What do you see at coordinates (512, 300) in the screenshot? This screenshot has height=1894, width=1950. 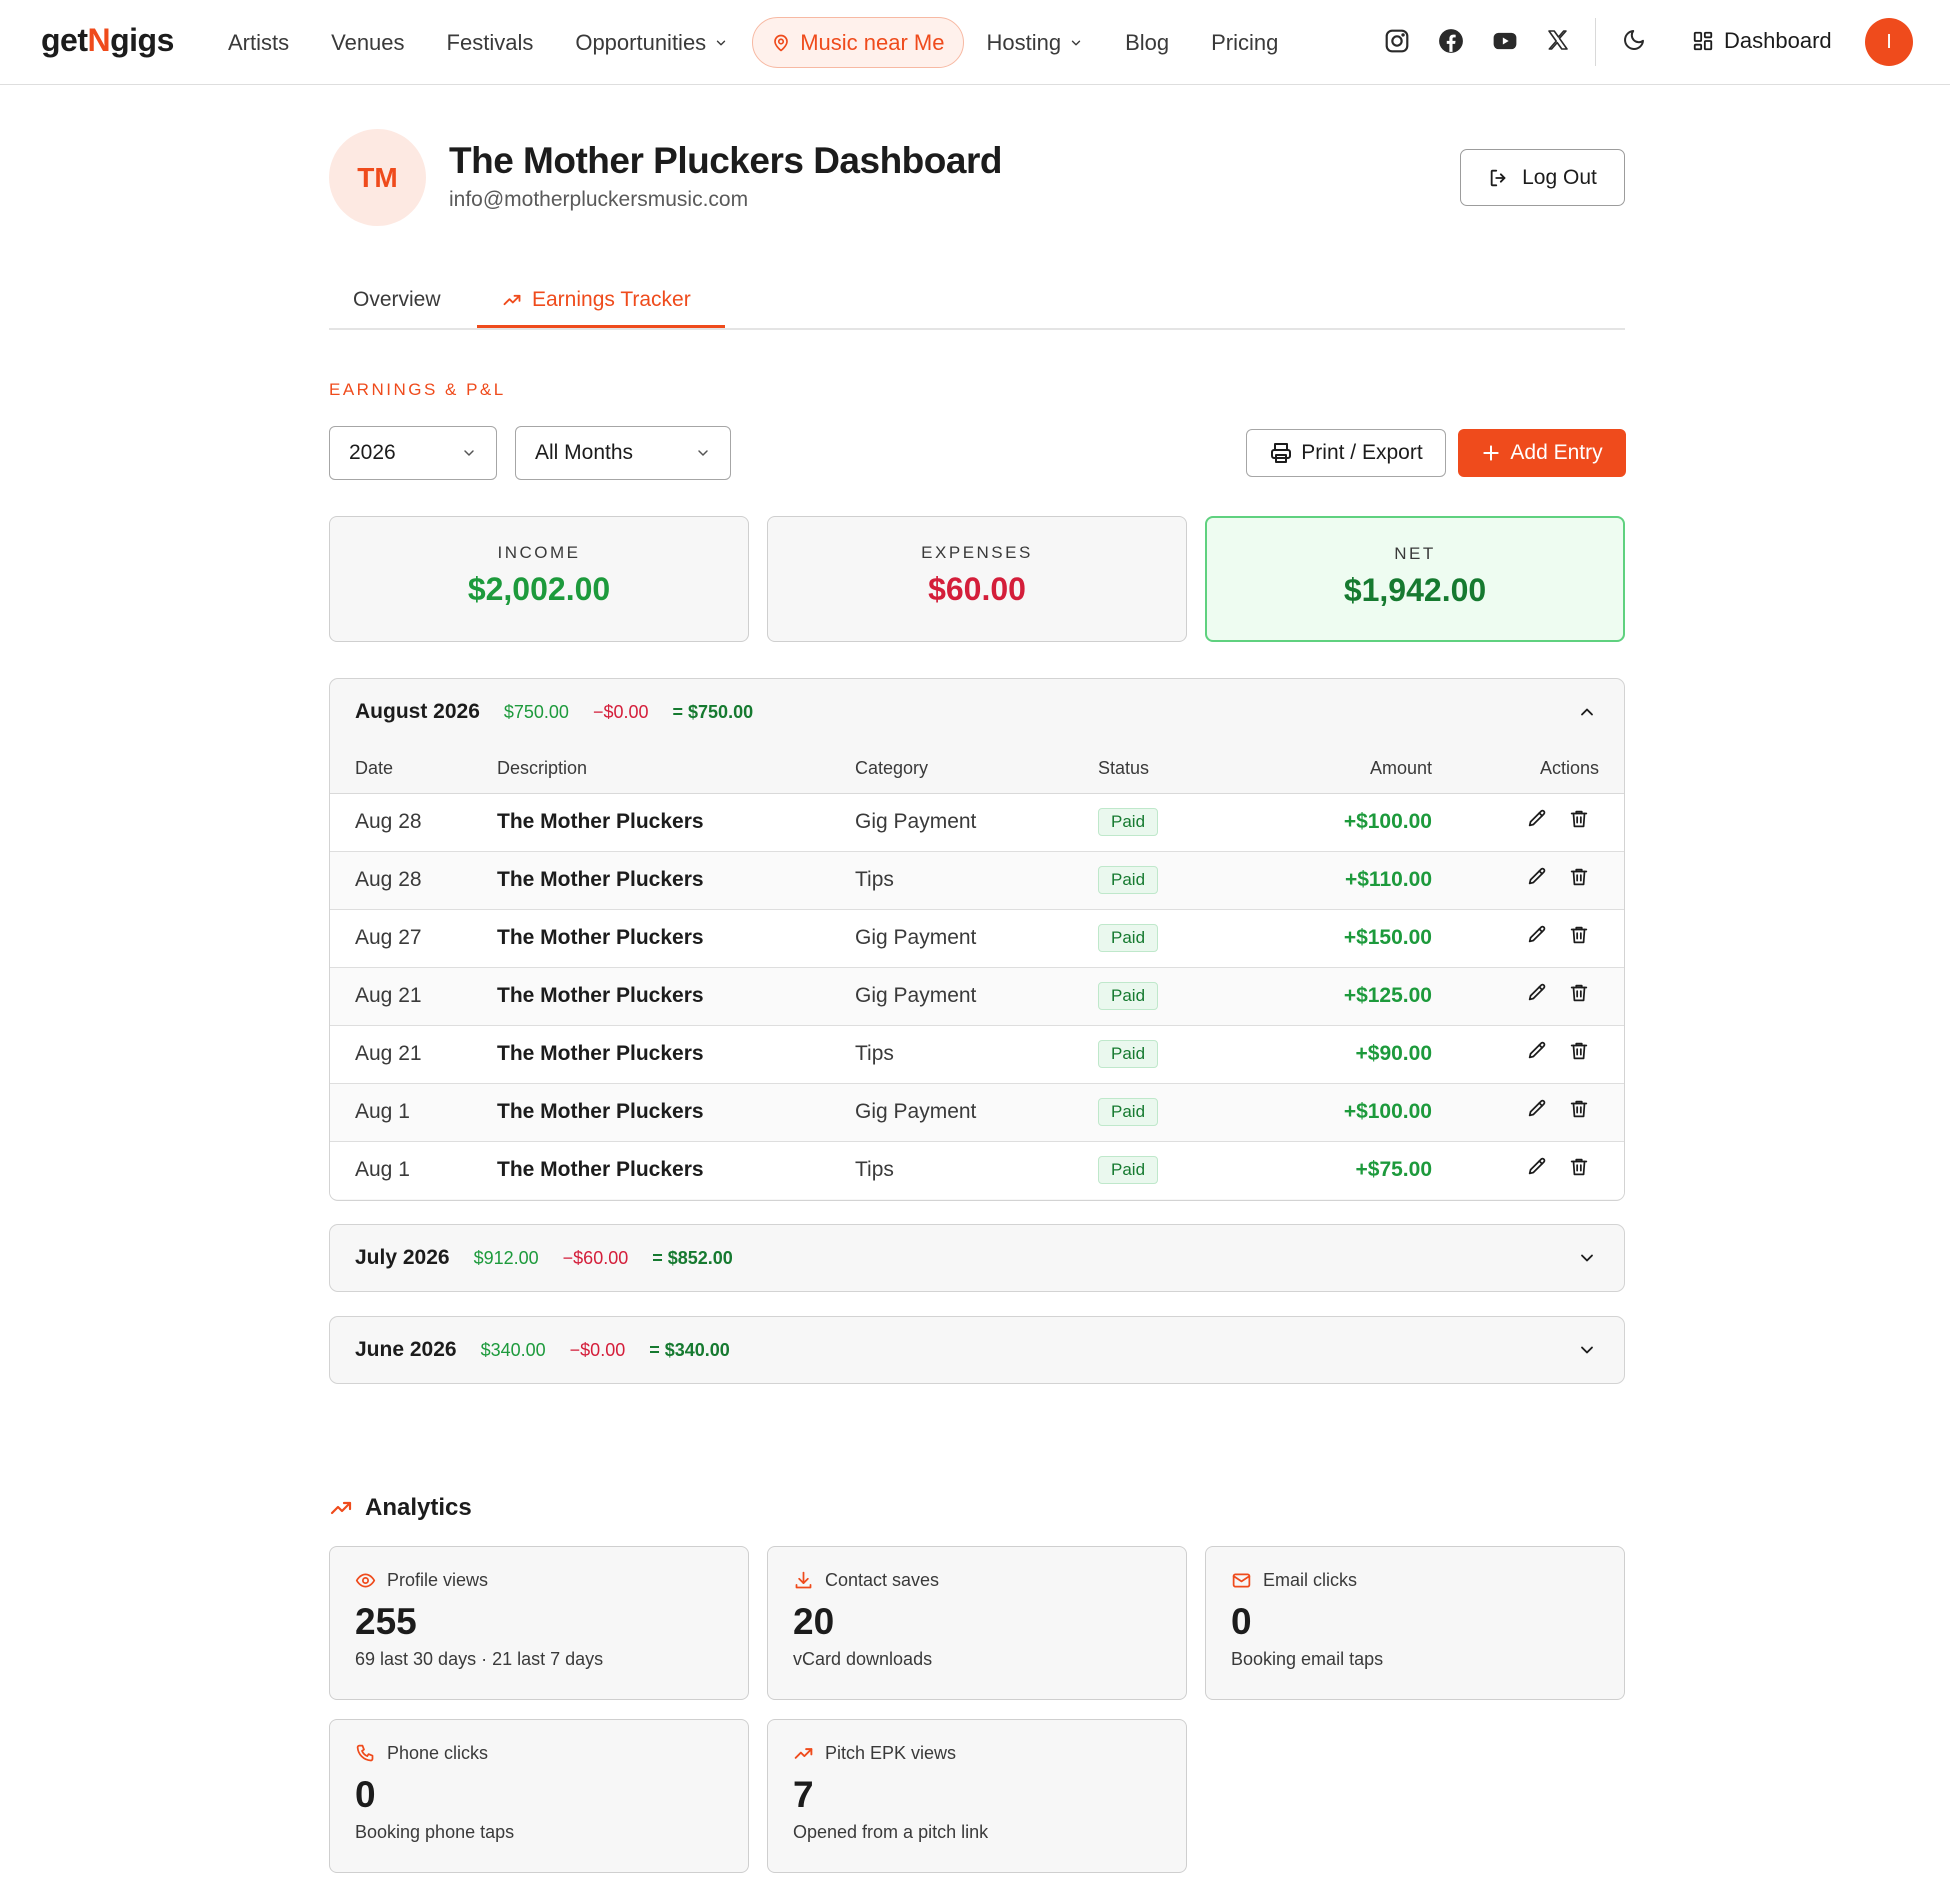 I see `trending-up-icon` at bounding box center [512, 300].